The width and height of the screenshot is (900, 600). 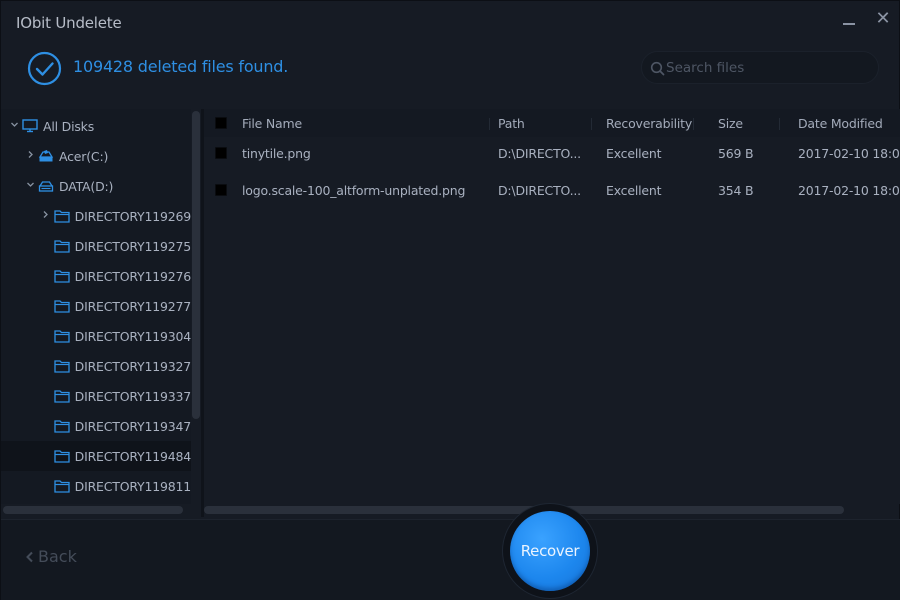 What do you see at coordinates (657, 68) in the screenshot?
I see `search-icon` at bounding box center [657, 68].